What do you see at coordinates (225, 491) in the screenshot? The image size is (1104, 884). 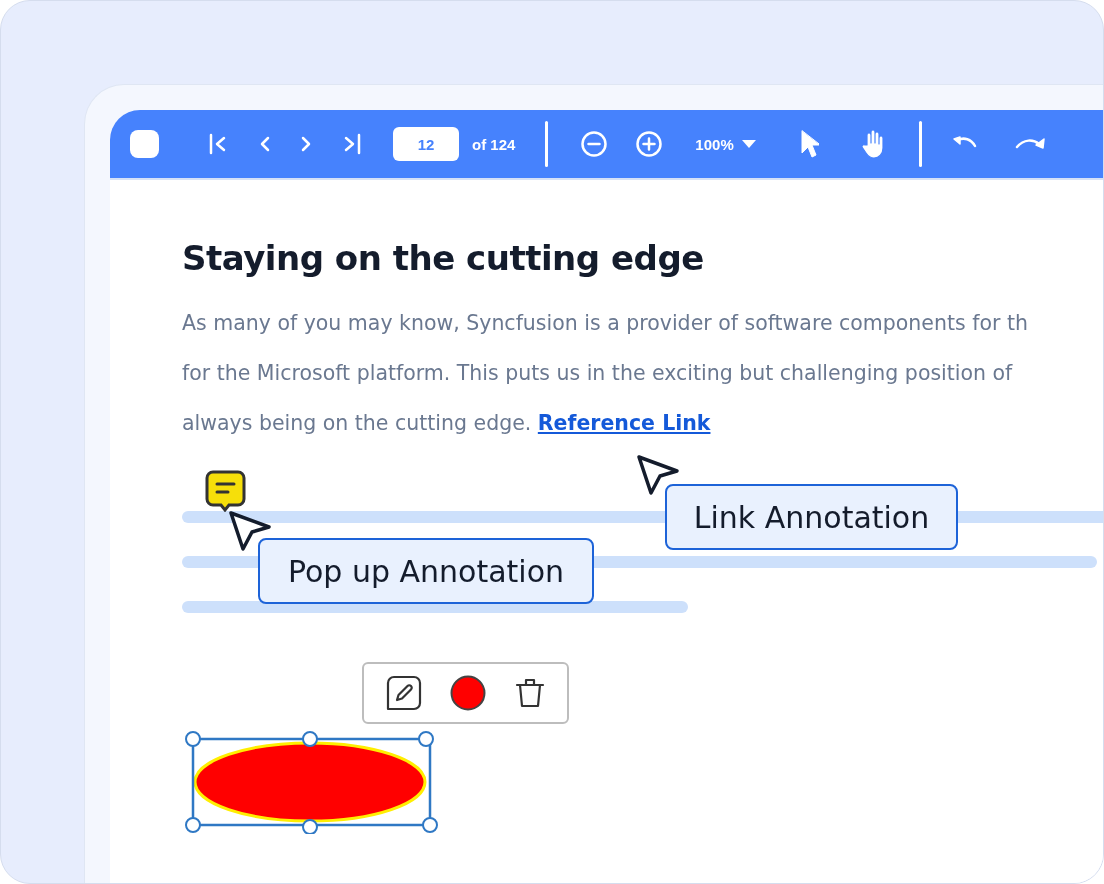 I see `comment-icon` at bounding box center [225, 491].